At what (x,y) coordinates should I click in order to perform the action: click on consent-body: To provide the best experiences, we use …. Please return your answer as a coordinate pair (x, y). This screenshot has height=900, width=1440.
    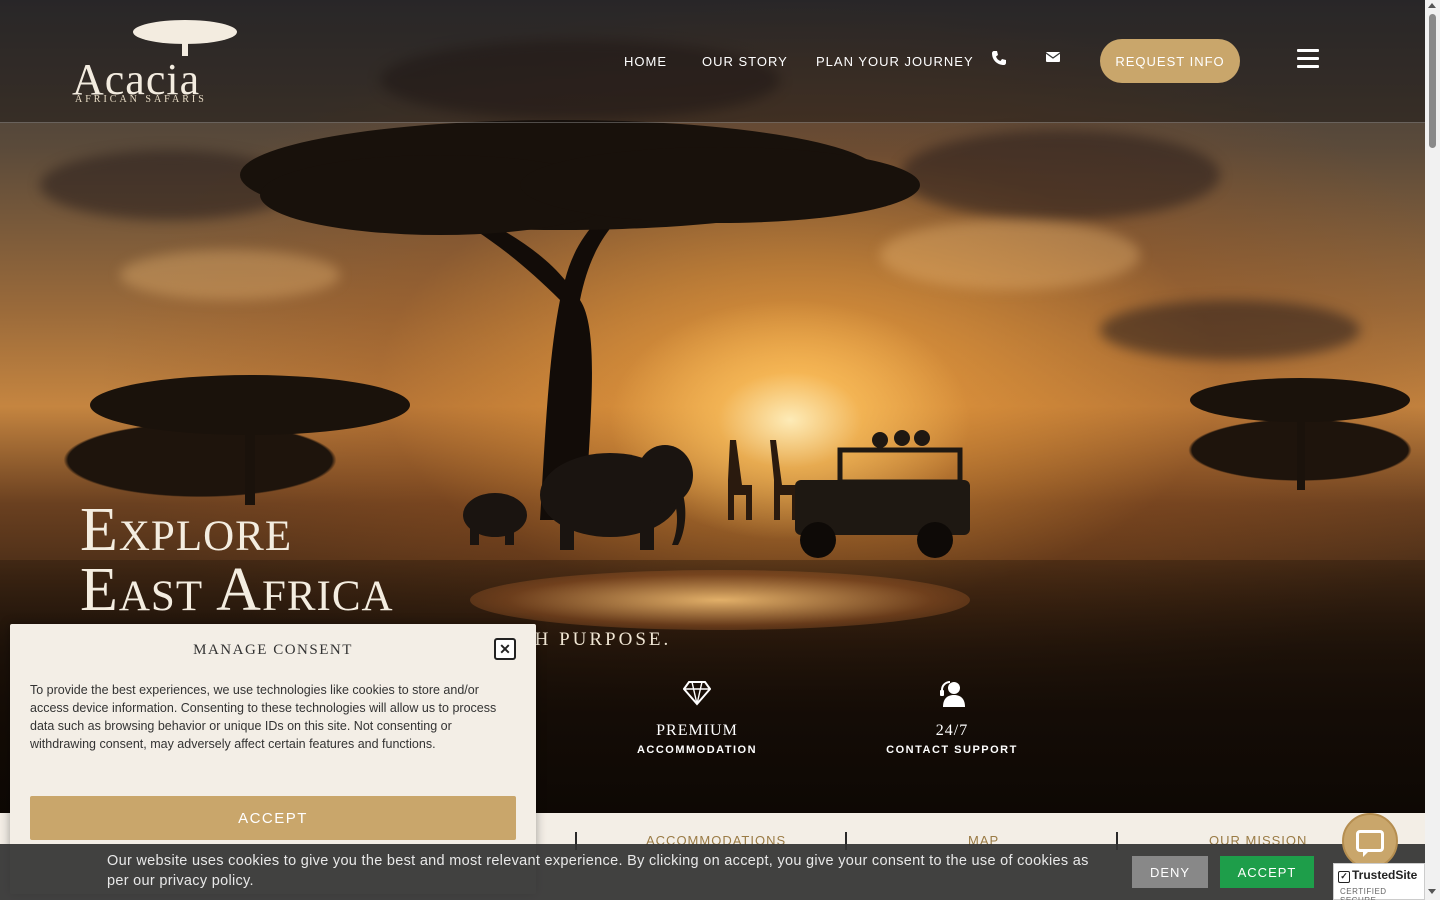
    Looking at the image, I should click on (263, 717).